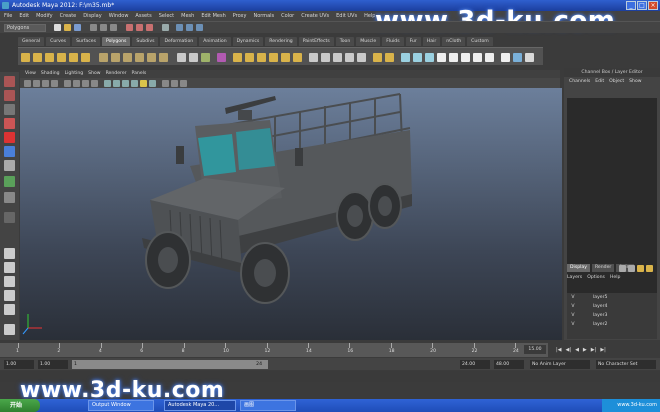  What do you see at coordinates (603, 350) in the screenshot?
I see `go-to-end-button: ▶|` at bounding box center [603, 350].